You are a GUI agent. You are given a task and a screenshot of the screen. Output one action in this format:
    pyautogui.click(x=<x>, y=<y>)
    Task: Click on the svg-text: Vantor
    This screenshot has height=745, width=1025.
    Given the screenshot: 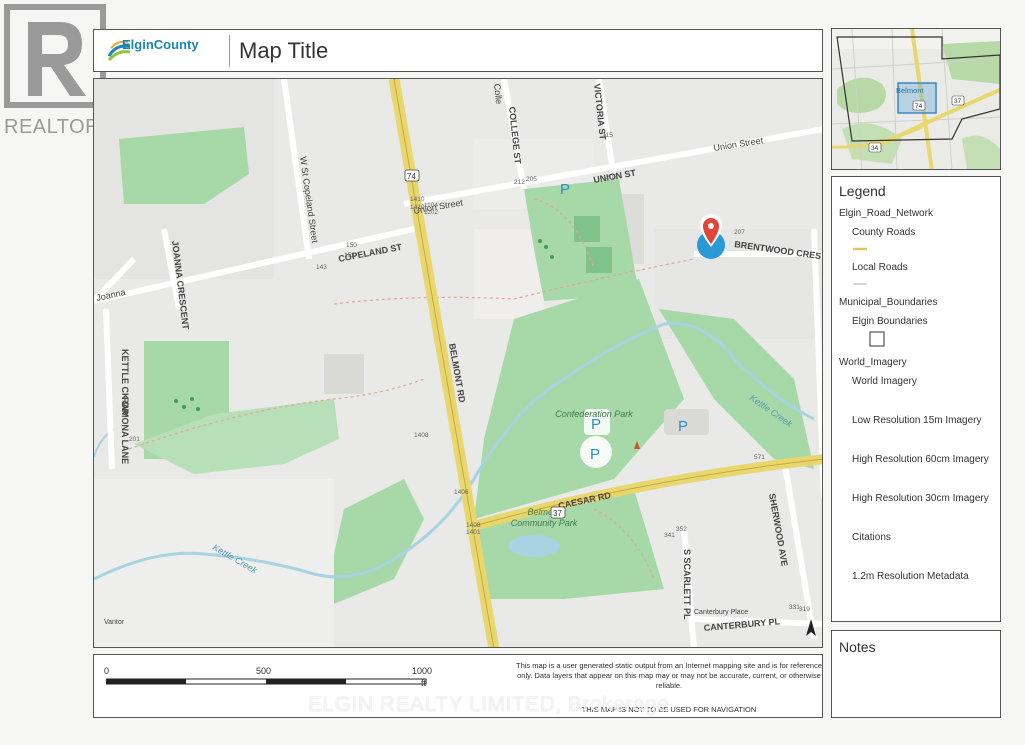 What is the action you would take?
    pyautogui.click(x=114, y=622)
    